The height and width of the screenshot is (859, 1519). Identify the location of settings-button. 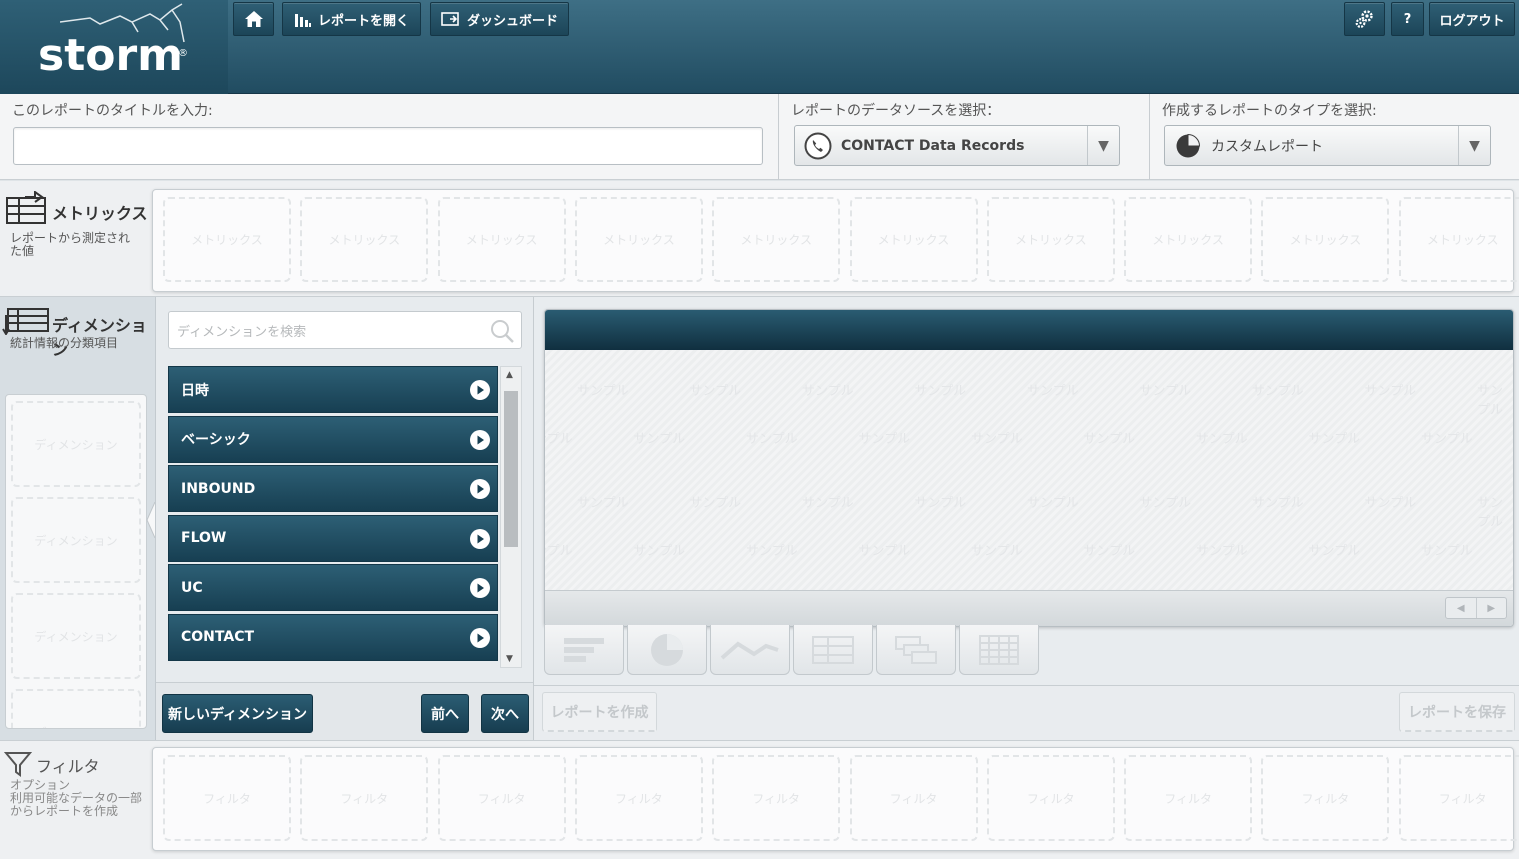
(1364, 19).